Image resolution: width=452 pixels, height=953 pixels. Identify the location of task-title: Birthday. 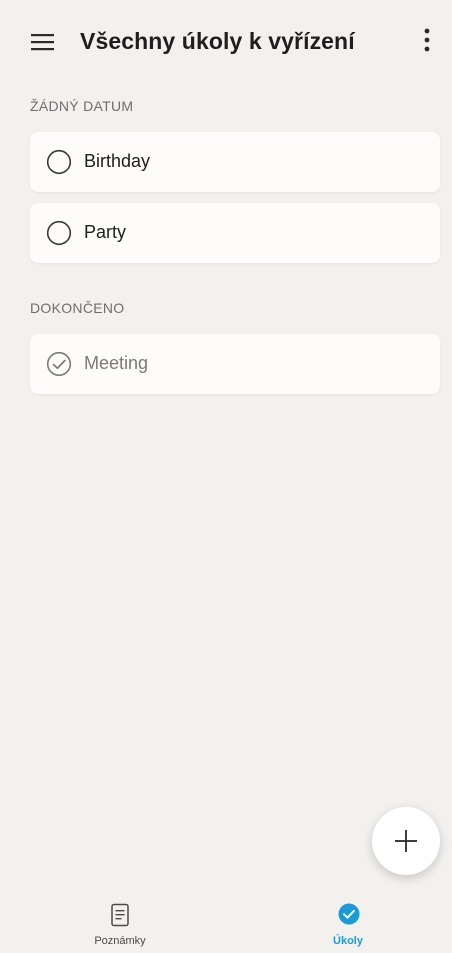
(117, 161).